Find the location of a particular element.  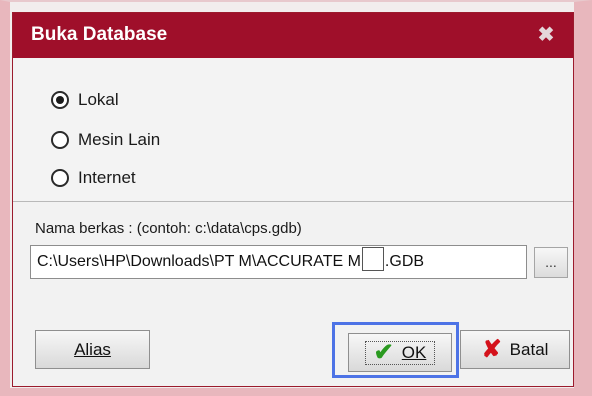

file-path-prefix: C:\Users\HP\Downloads\PT M\ACCURATE M is located at coordinates (199, 261).